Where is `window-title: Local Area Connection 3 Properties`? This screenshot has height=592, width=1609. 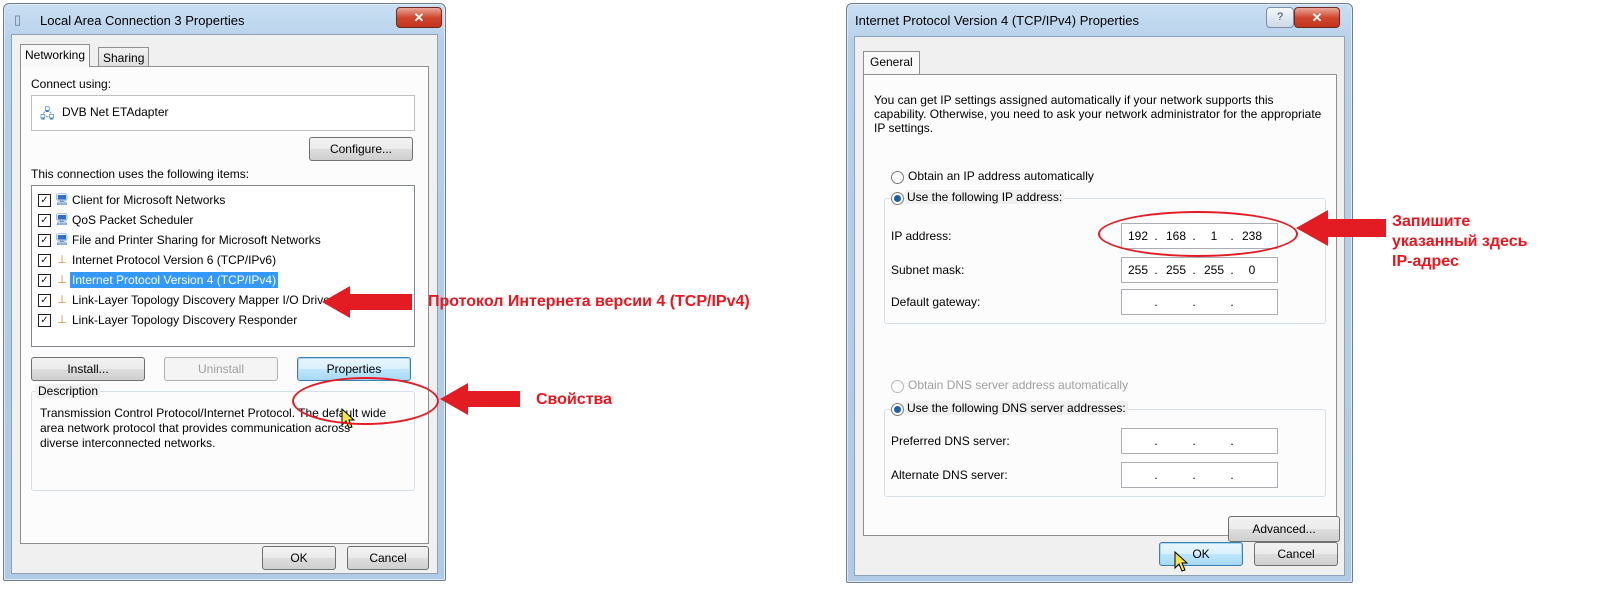 window-title: Local Area Connection 3 Properties is located at coordinates (142, 20).